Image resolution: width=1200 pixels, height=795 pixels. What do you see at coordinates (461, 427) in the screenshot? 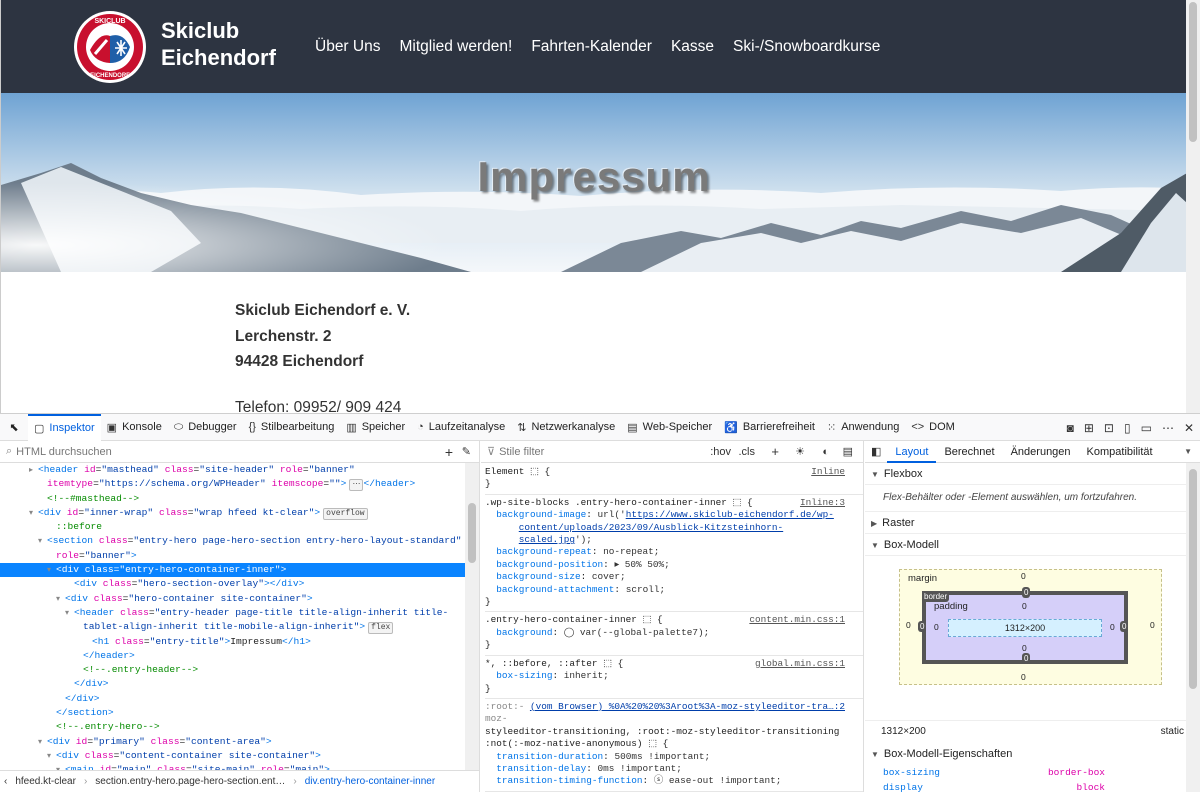
I see `tab-performance: ◔ Laufzeitanalyse` at bounding box center [461, 427].